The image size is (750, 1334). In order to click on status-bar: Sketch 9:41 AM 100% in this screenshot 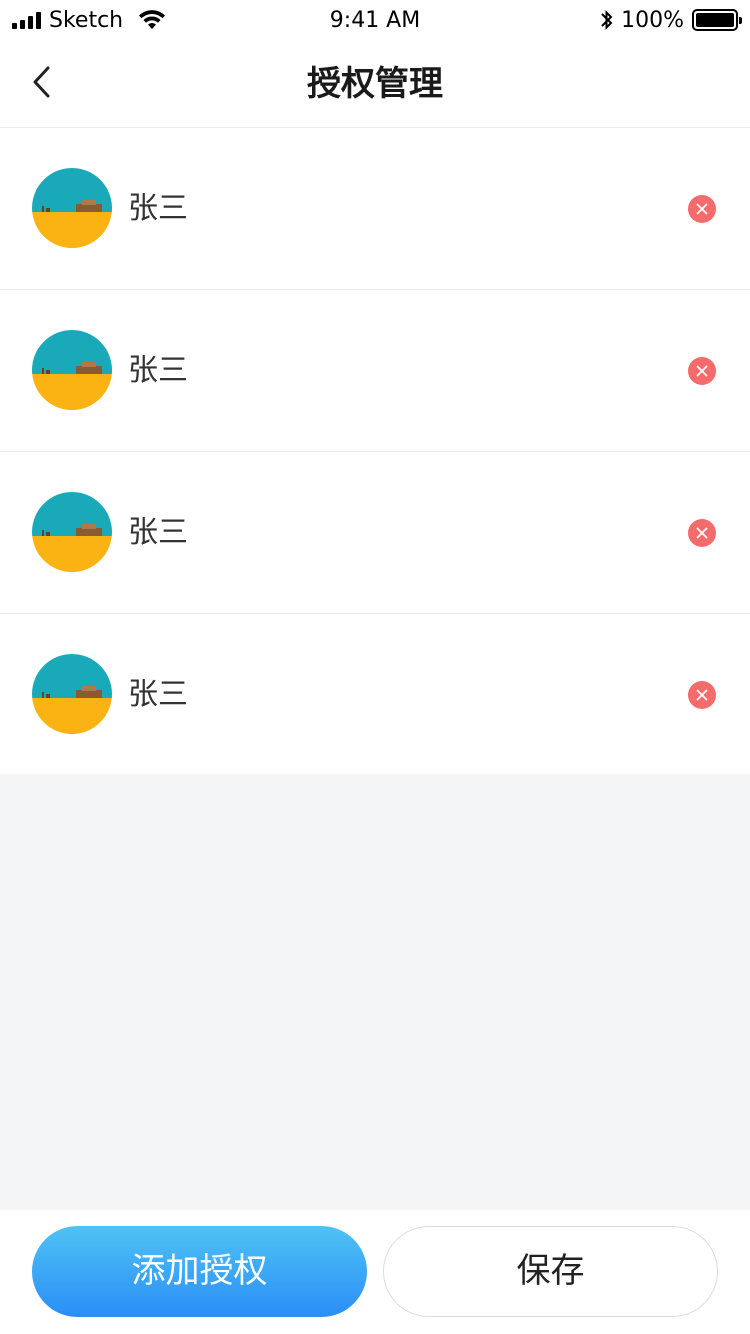, I will do `click(375, 20)`.